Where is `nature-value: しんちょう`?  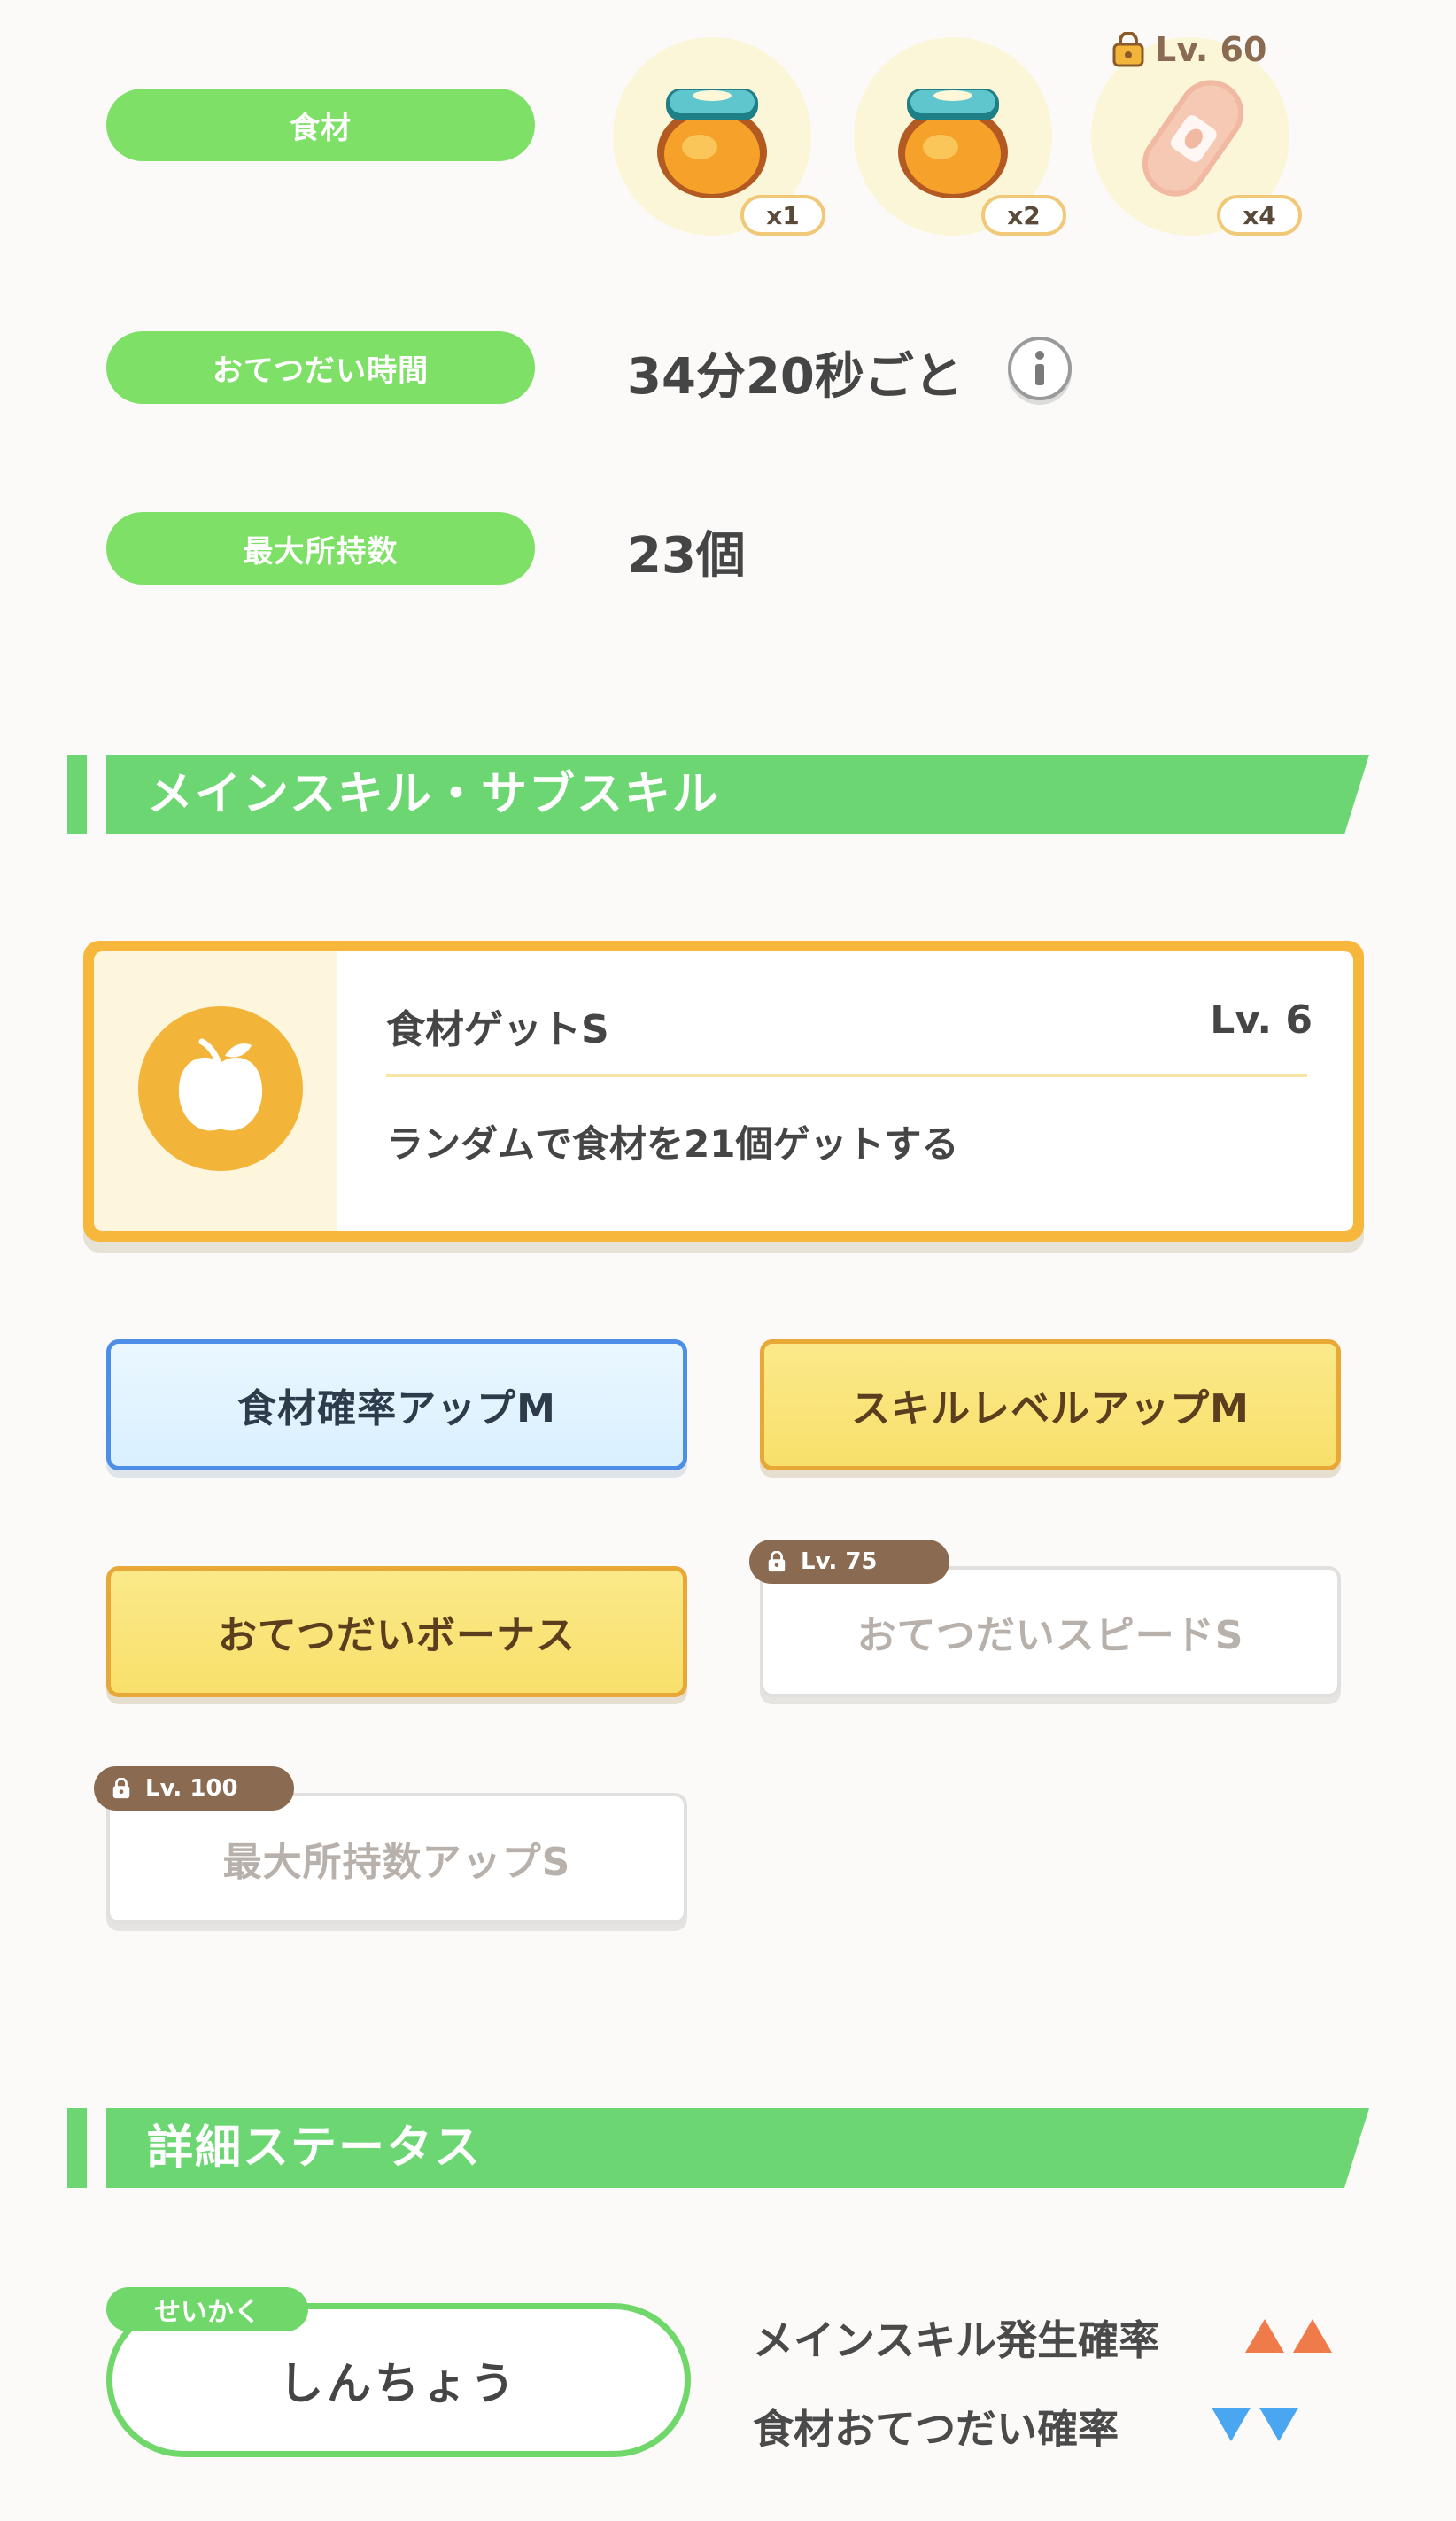
nature-value: しんちょう is located at coordinates (398, 2383).